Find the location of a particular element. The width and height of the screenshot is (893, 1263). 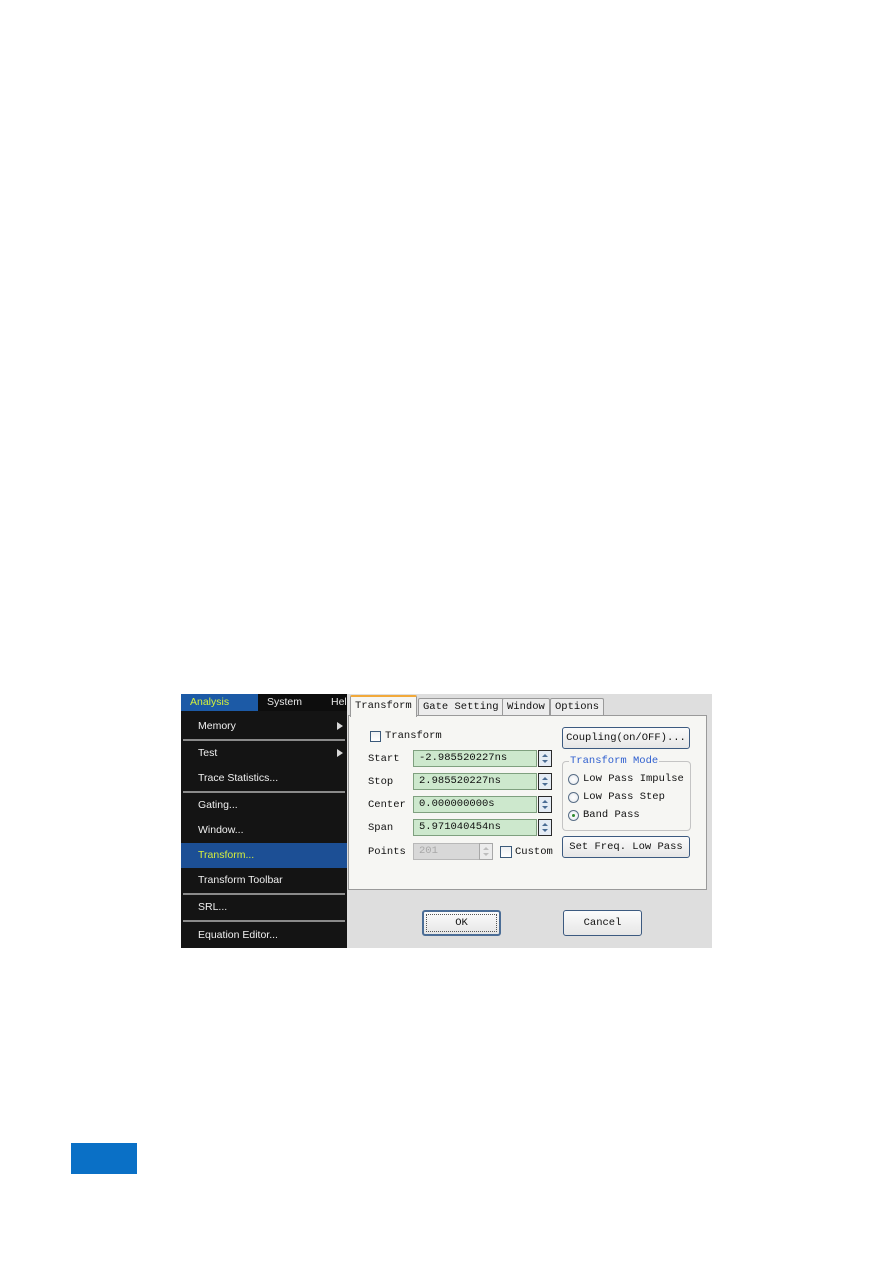

tab-window: Window is located at coordinates (526, 707).